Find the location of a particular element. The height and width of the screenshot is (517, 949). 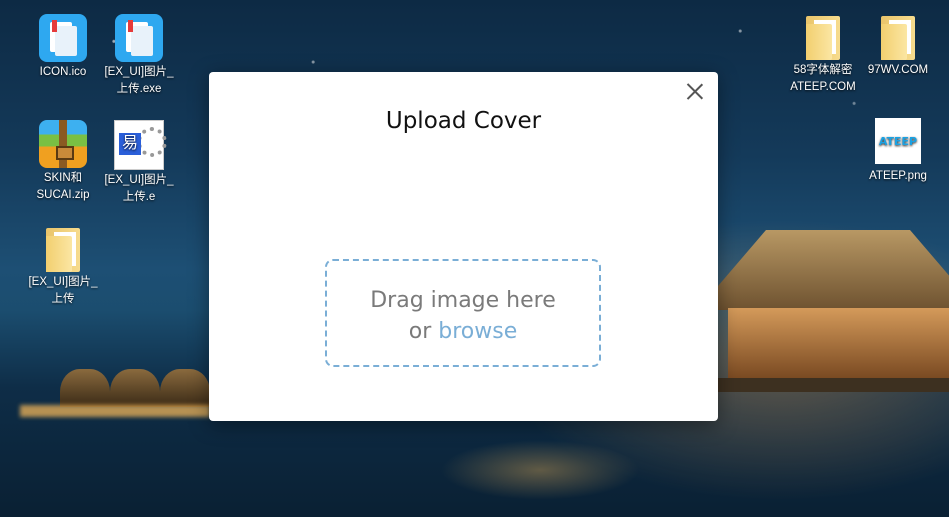

desktop-icon-folder-ui: [EX_UI]图片_上传 is located at coordinates (63, 268).